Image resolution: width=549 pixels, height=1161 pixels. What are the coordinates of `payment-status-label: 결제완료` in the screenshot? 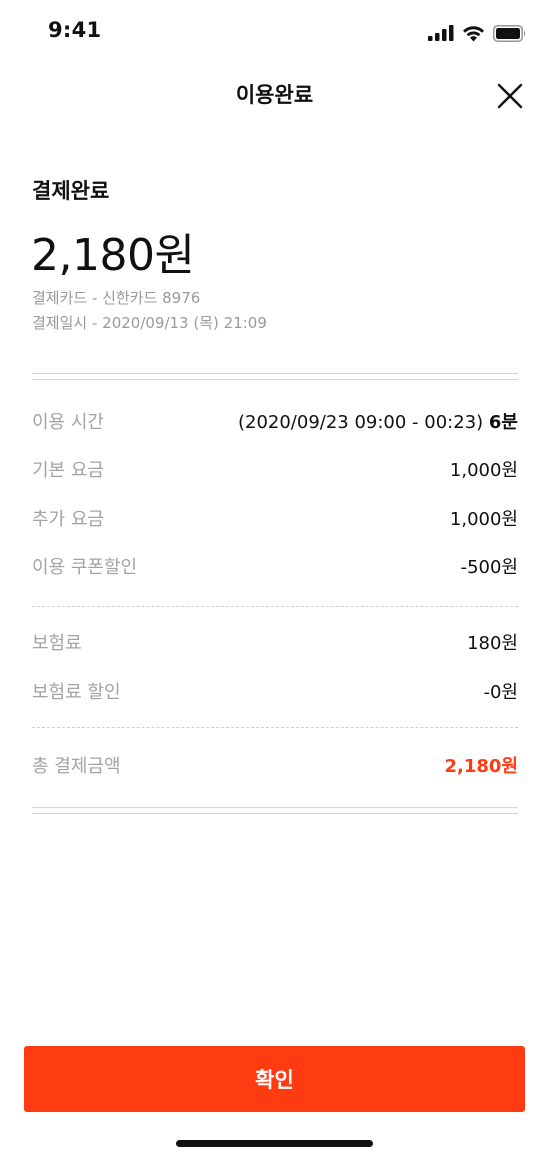 It's located at (71, 191).